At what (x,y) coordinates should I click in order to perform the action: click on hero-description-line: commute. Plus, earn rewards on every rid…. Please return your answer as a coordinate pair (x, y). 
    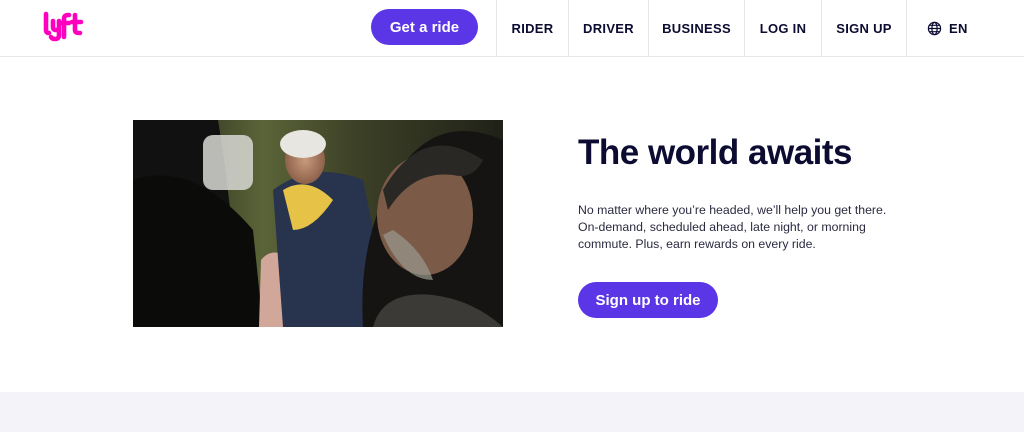
    Looking at the image, I should click on (697, 244).